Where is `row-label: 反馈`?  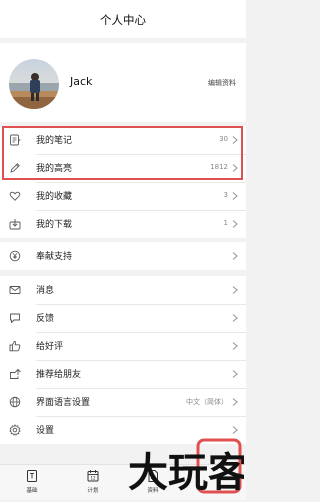
row-label: 反馈 is located at coordinates (45, 319).